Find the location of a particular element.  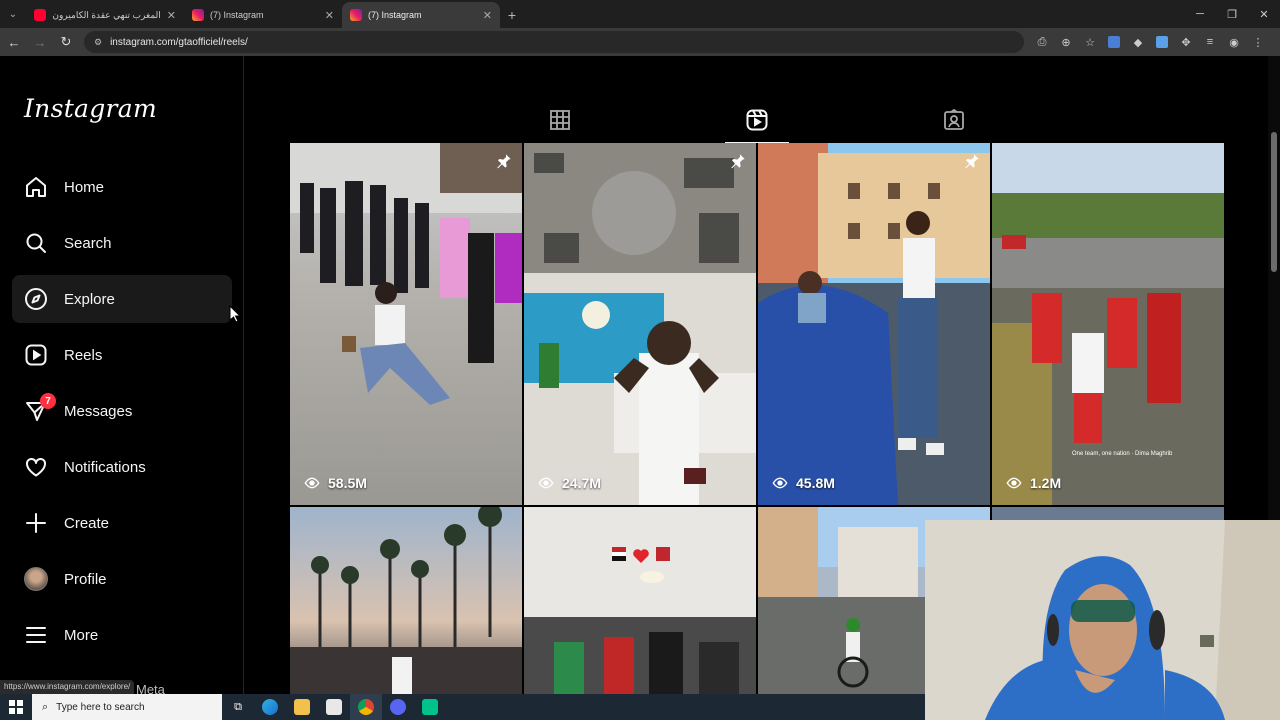

close-window-icon: ✕ is located at coordinates (1264, 14).